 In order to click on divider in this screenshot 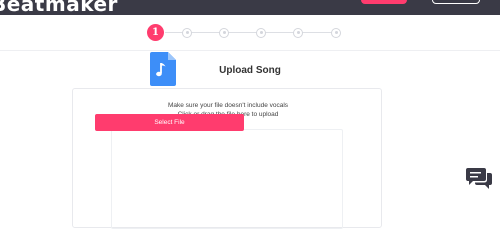, I will do `click(250, 50)`.